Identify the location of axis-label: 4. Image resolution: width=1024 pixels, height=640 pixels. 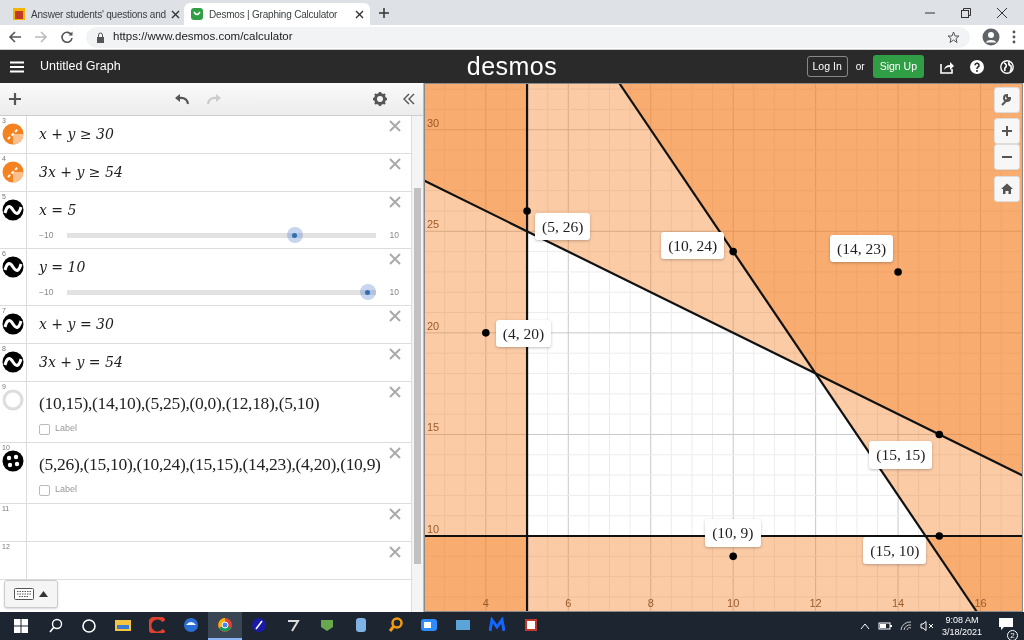
(485, 603).